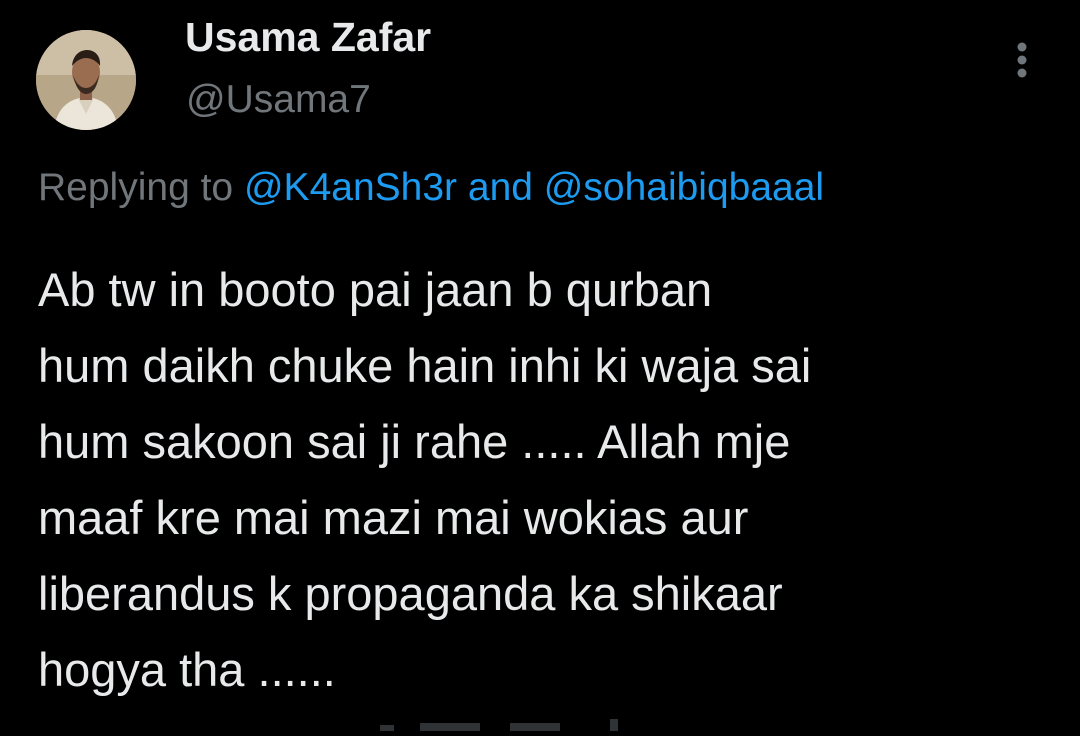  Describe the element at coordinates (410, 593) in the screenshot. I see `tweet-text-line: liberandus k propaganda ka shikaar` at that location.